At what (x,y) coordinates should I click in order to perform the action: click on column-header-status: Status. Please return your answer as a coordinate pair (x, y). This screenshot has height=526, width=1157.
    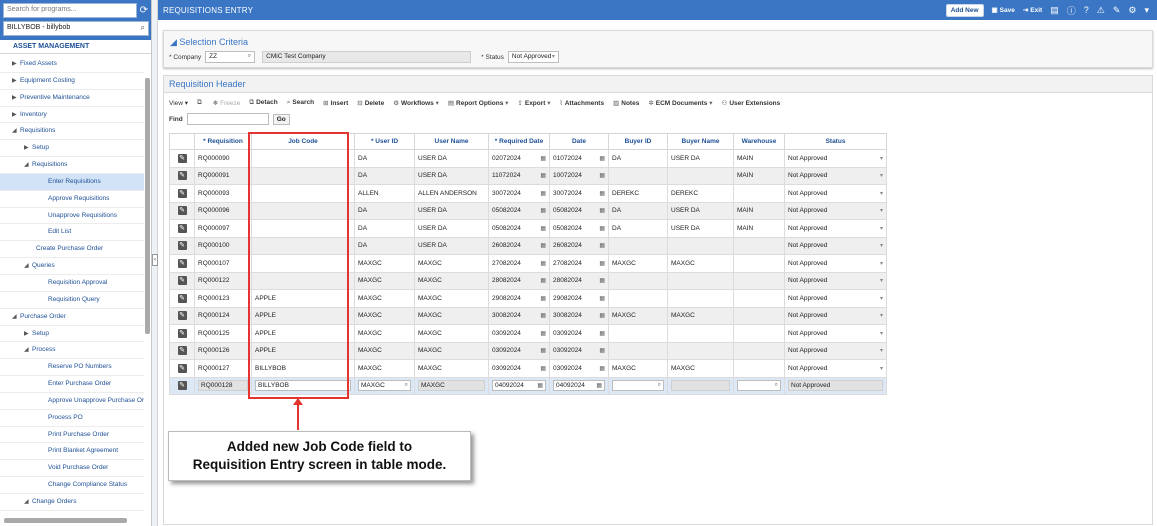
    Looking at the image, I should click on (835, 141).